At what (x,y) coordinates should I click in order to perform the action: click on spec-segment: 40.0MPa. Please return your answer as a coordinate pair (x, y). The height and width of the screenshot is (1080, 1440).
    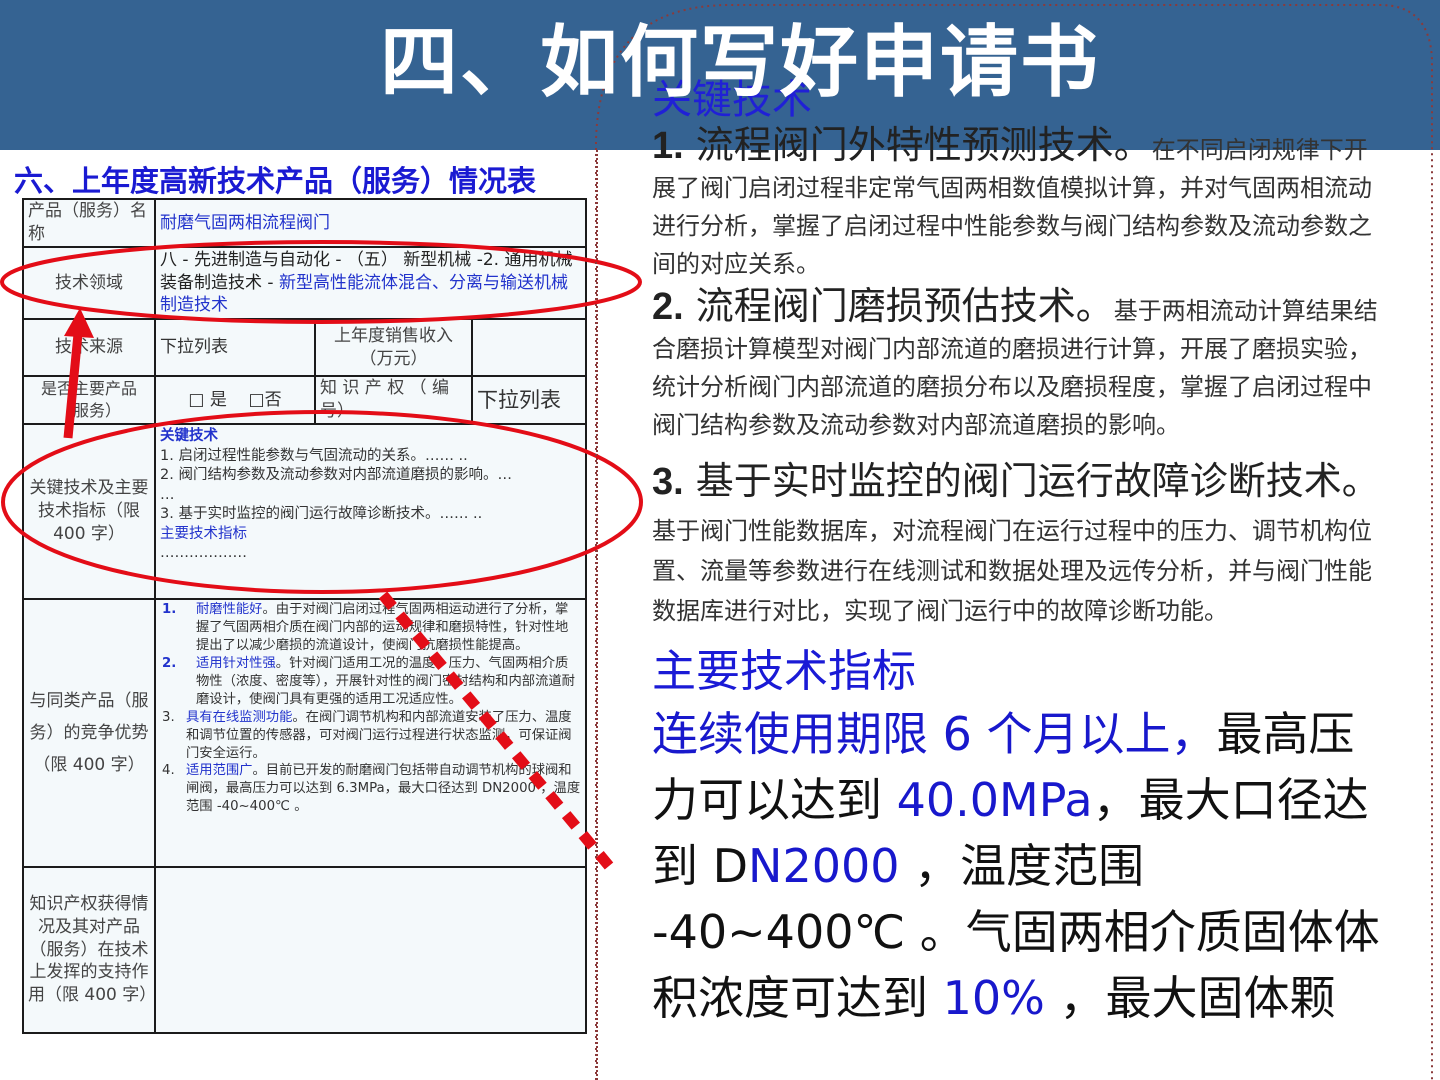
    Looking at the image, I should click on (994, 800).